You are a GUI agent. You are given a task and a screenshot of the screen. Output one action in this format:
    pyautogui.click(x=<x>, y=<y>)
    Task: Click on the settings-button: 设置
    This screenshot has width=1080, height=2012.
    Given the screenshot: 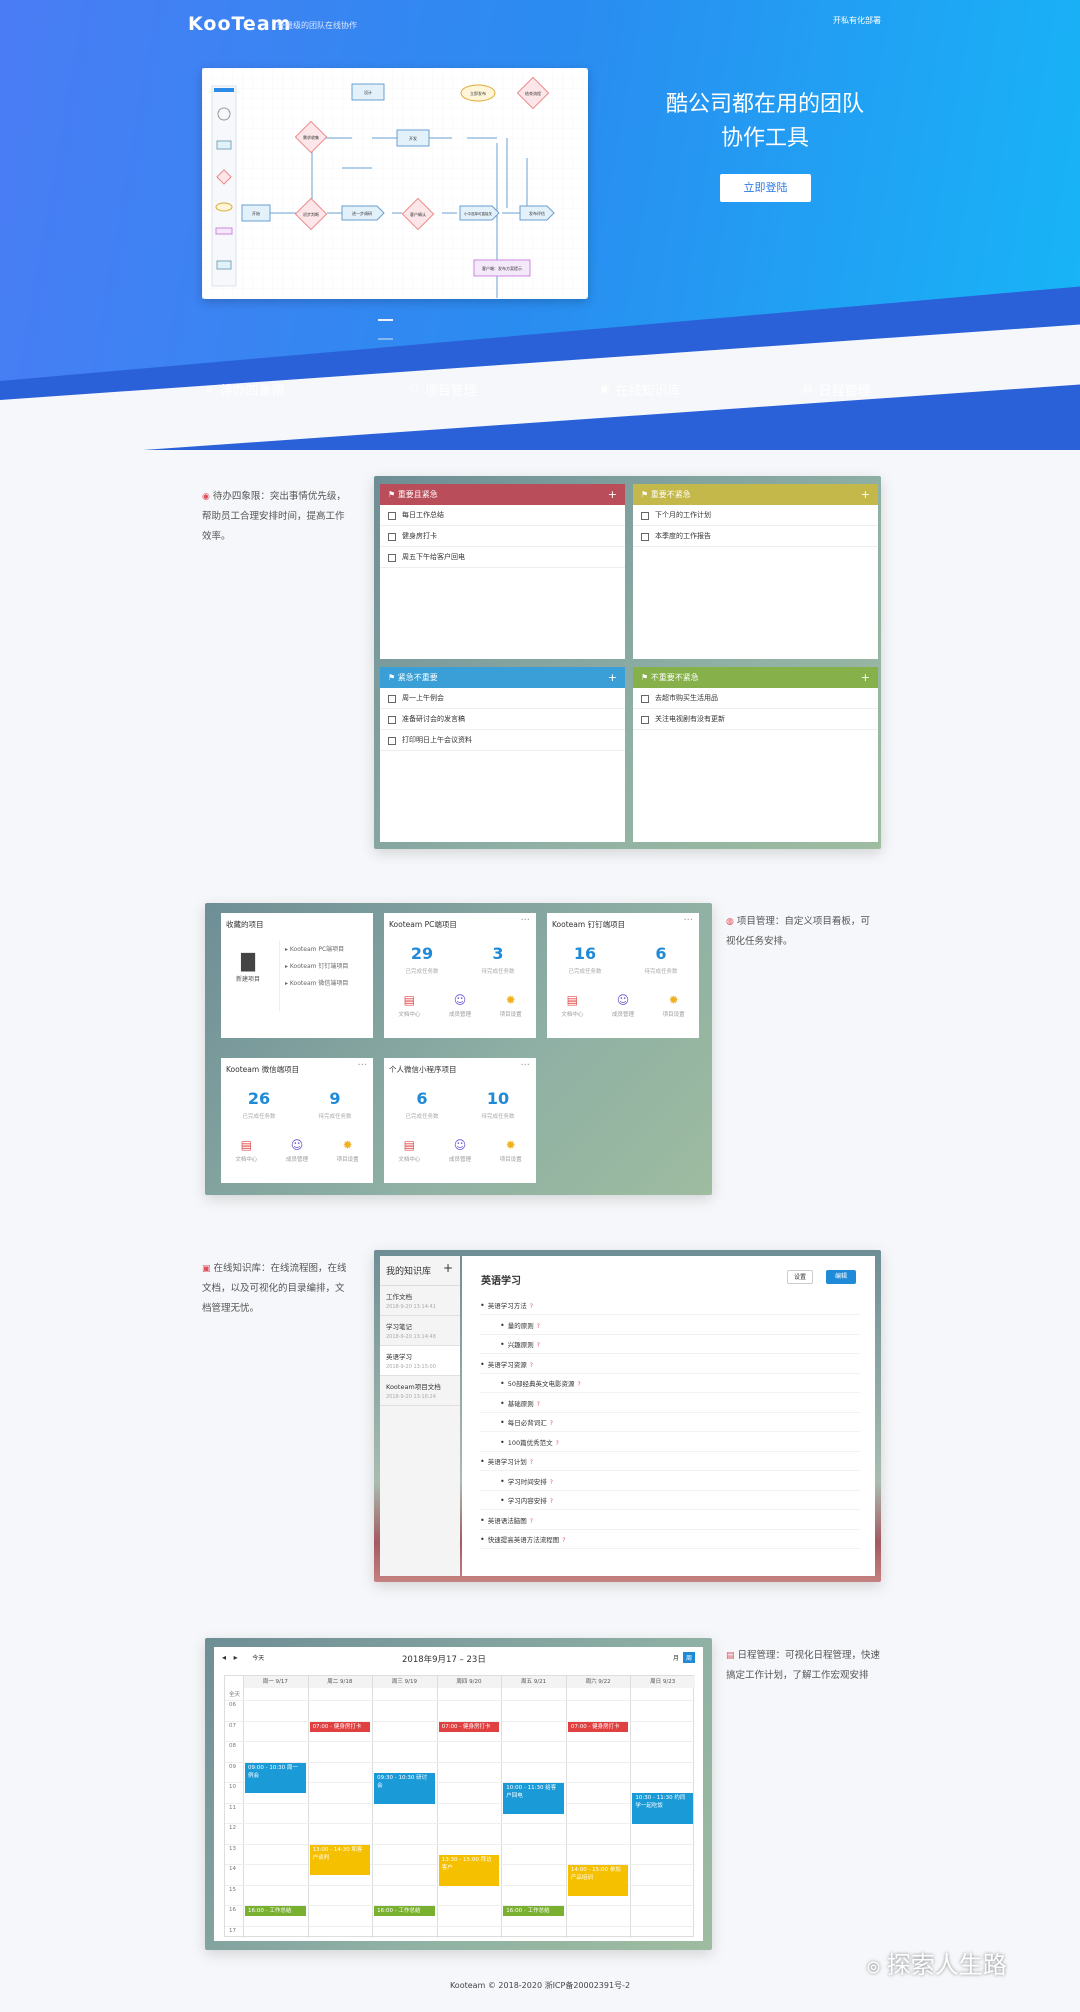 What is the action you would take?
    pyautogui.click(x=800, y=1277)
    